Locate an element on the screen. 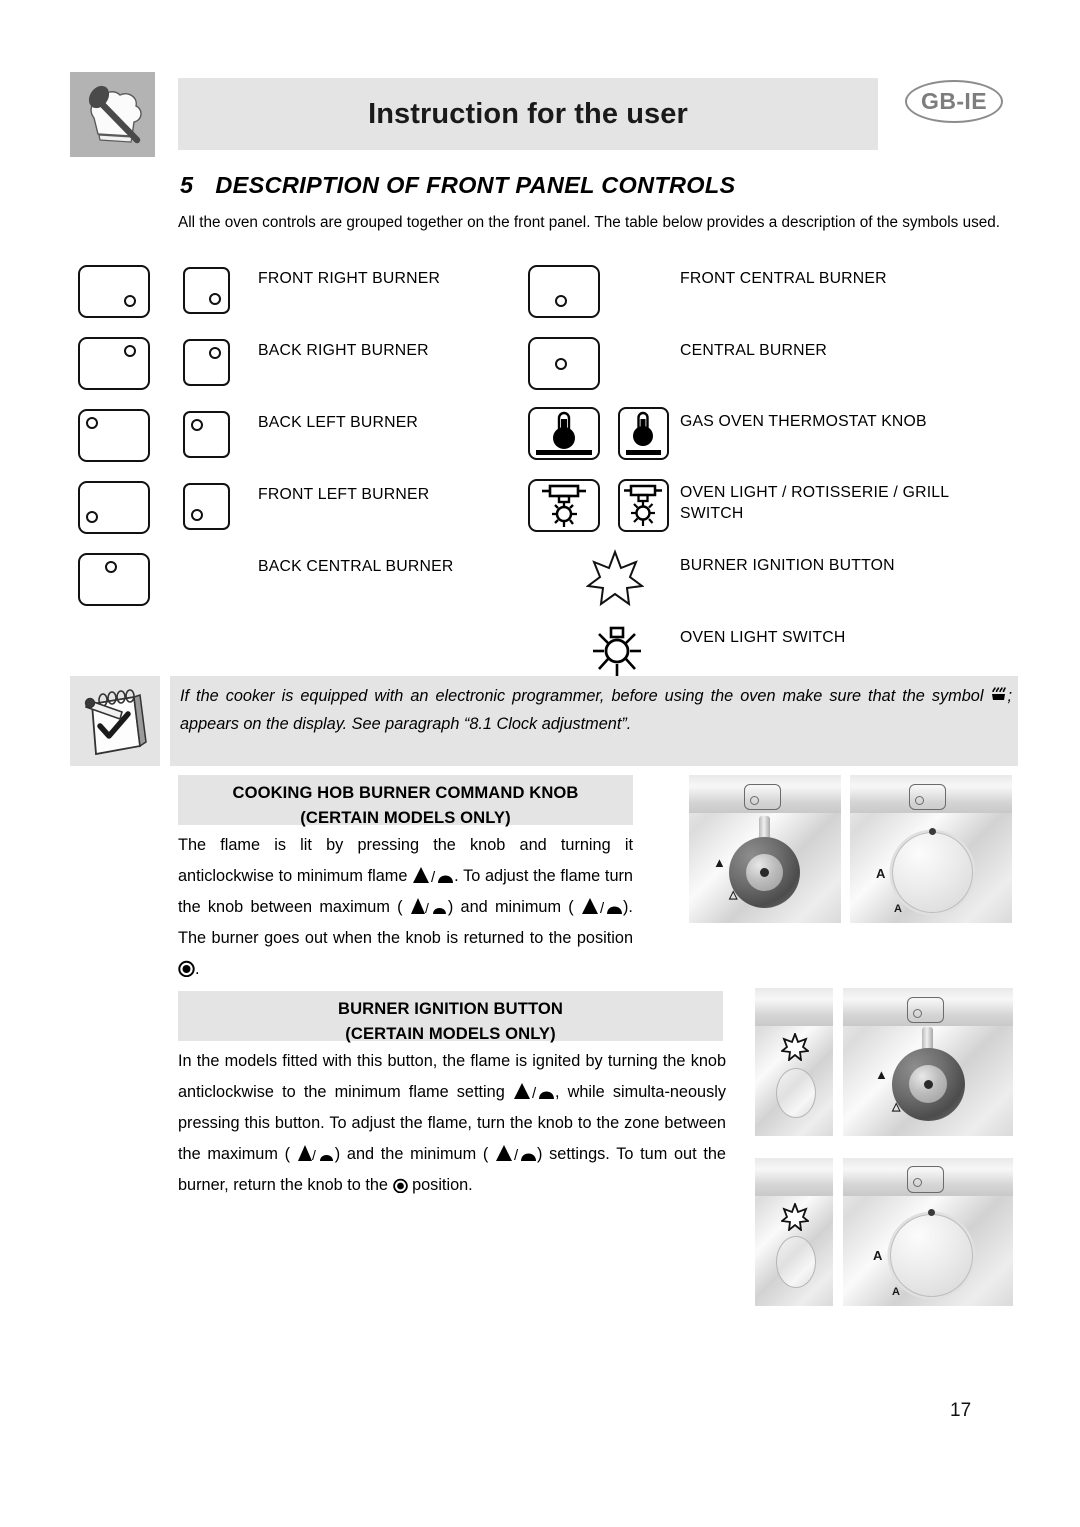 The width and height of the screenshot is (1080, 1527). page-number: 17 is located at coordinates (961, 1410).